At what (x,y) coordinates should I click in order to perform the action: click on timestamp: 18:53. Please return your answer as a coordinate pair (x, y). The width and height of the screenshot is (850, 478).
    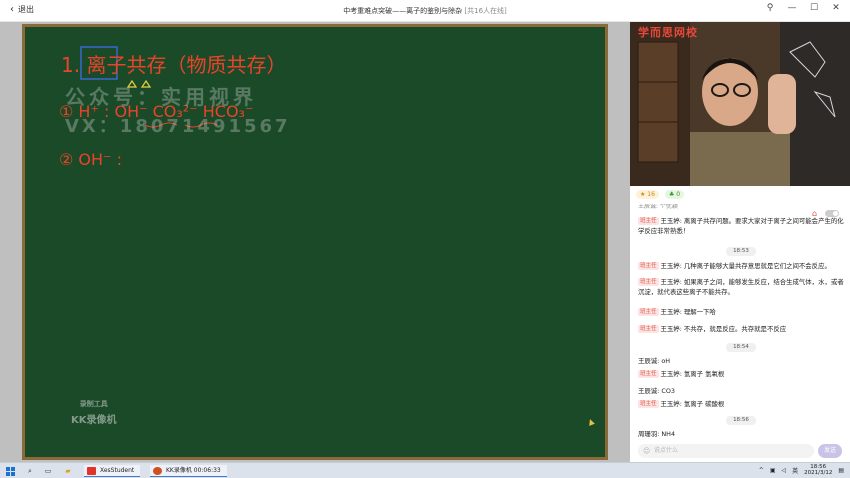
    Looking at the image, I should click on (741, 251).